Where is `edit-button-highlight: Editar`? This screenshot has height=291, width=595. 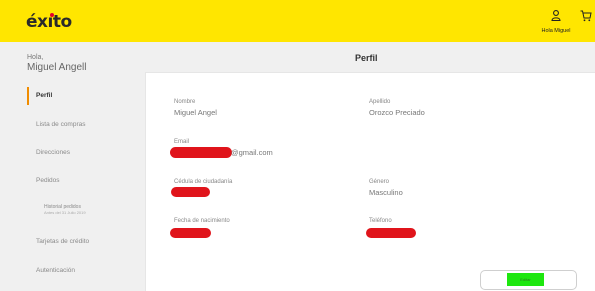 edit-button-highlight: Editar is located at coordinates (525, 279).